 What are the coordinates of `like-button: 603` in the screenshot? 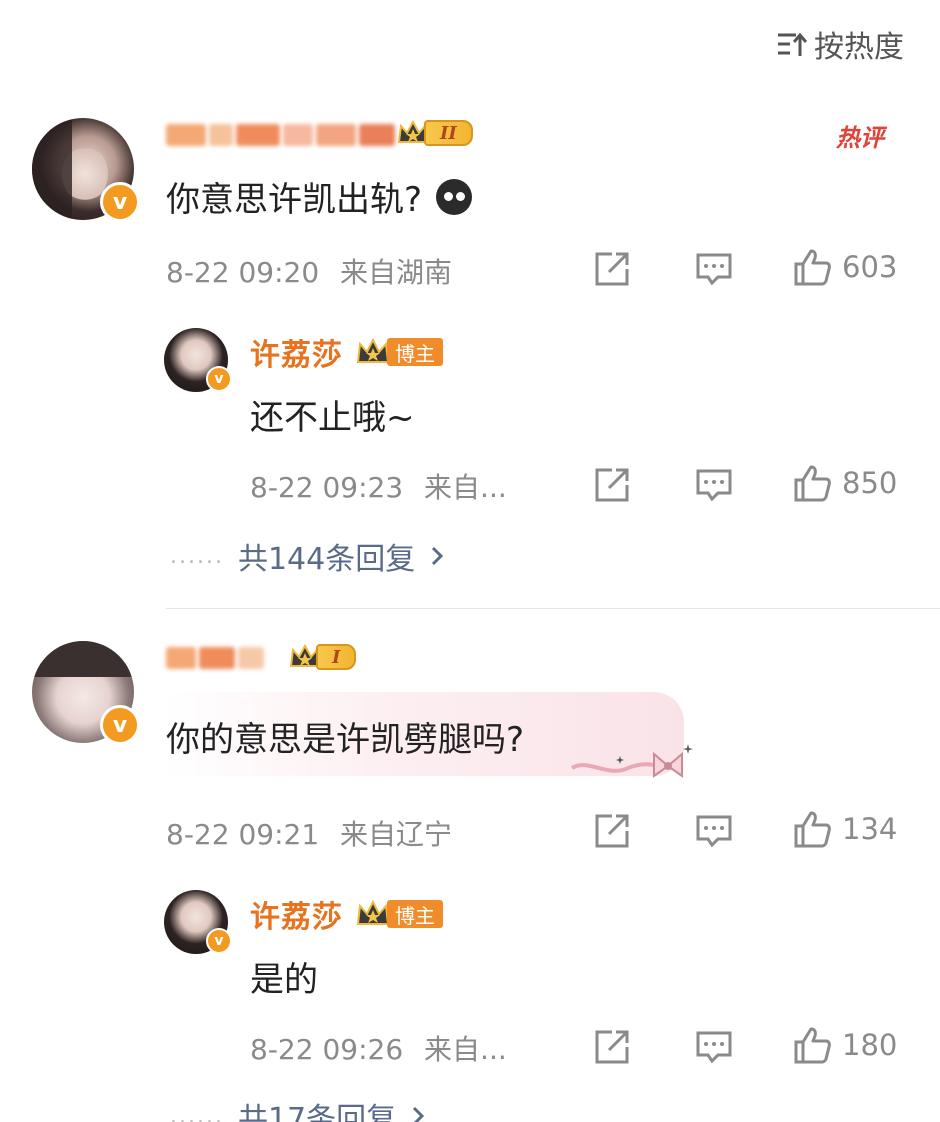 It's located at (844, 267).